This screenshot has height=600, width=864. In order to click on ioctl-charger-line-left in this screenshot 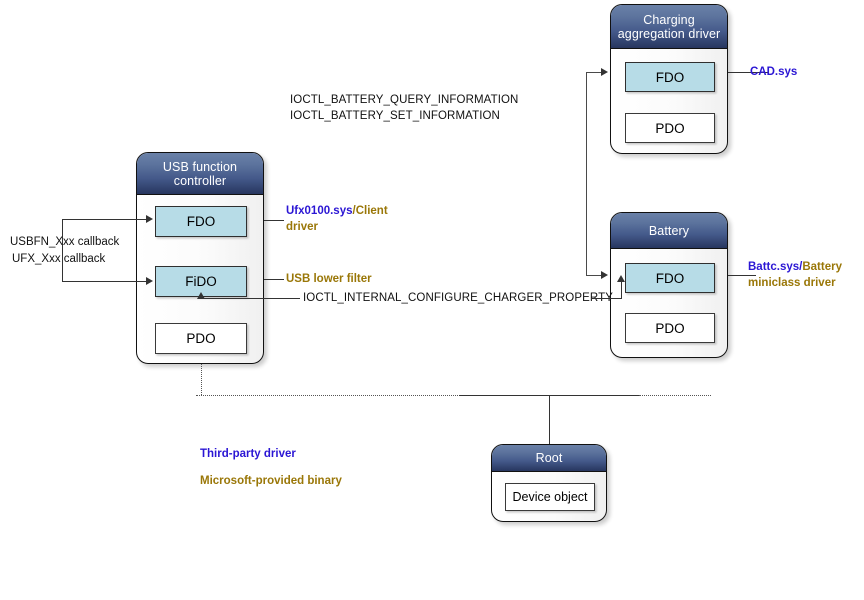, I will do `click(250, 298)`.